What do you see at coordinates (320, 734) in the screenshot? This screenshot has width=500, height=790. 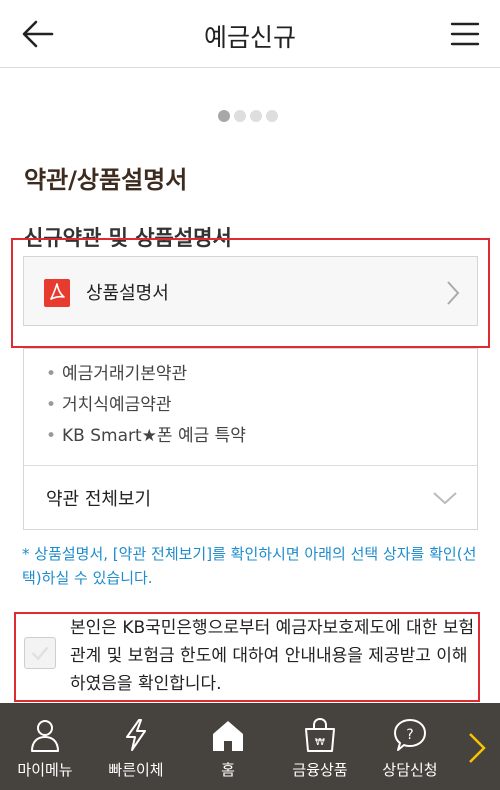 I see `shopping-bag-icon: ₩` at bounding box center [320, 734].